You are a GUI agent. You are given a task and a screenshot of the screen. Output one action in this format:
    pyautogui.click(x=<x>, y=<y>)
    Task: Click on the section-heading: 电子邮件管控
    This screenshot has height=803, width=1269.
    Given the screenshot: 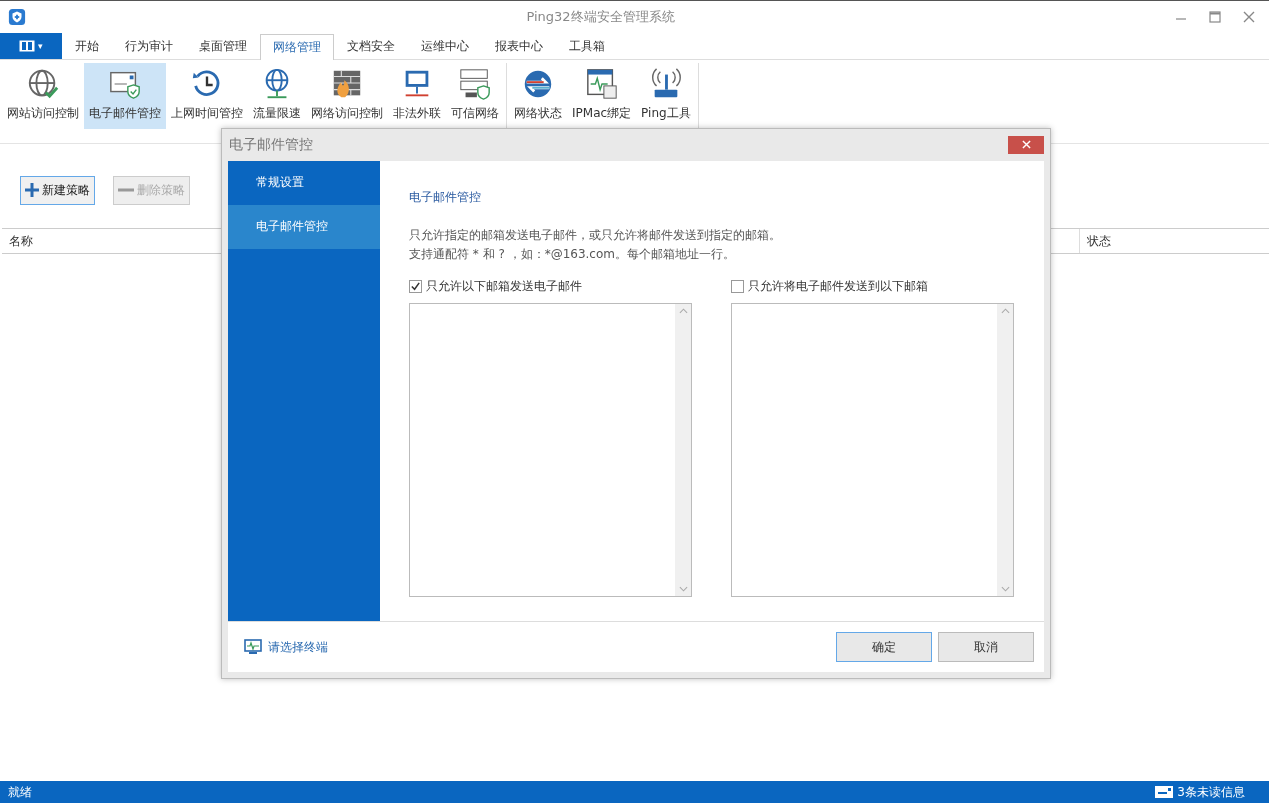 What is the action you would take?
    pyautogui.click(x=445, y=197)
    